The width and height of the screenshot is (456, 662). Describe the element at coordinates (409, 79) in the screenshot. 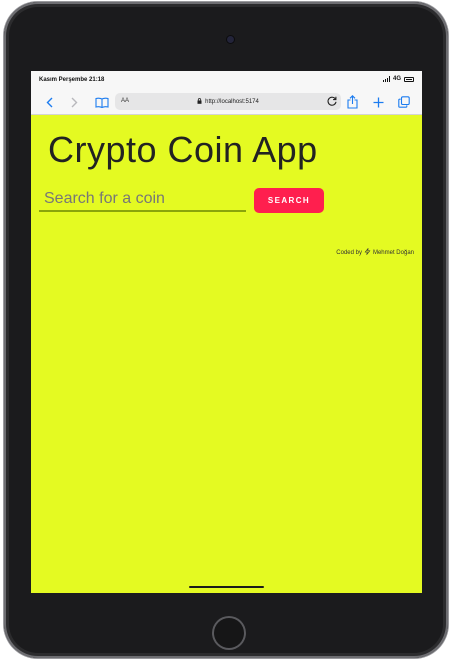

I see `battery-icon` at that location.